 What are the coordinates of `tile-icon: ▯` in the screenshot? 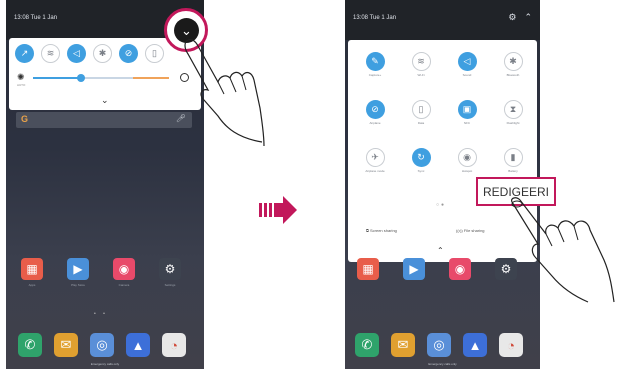 It's located at (421, 109).